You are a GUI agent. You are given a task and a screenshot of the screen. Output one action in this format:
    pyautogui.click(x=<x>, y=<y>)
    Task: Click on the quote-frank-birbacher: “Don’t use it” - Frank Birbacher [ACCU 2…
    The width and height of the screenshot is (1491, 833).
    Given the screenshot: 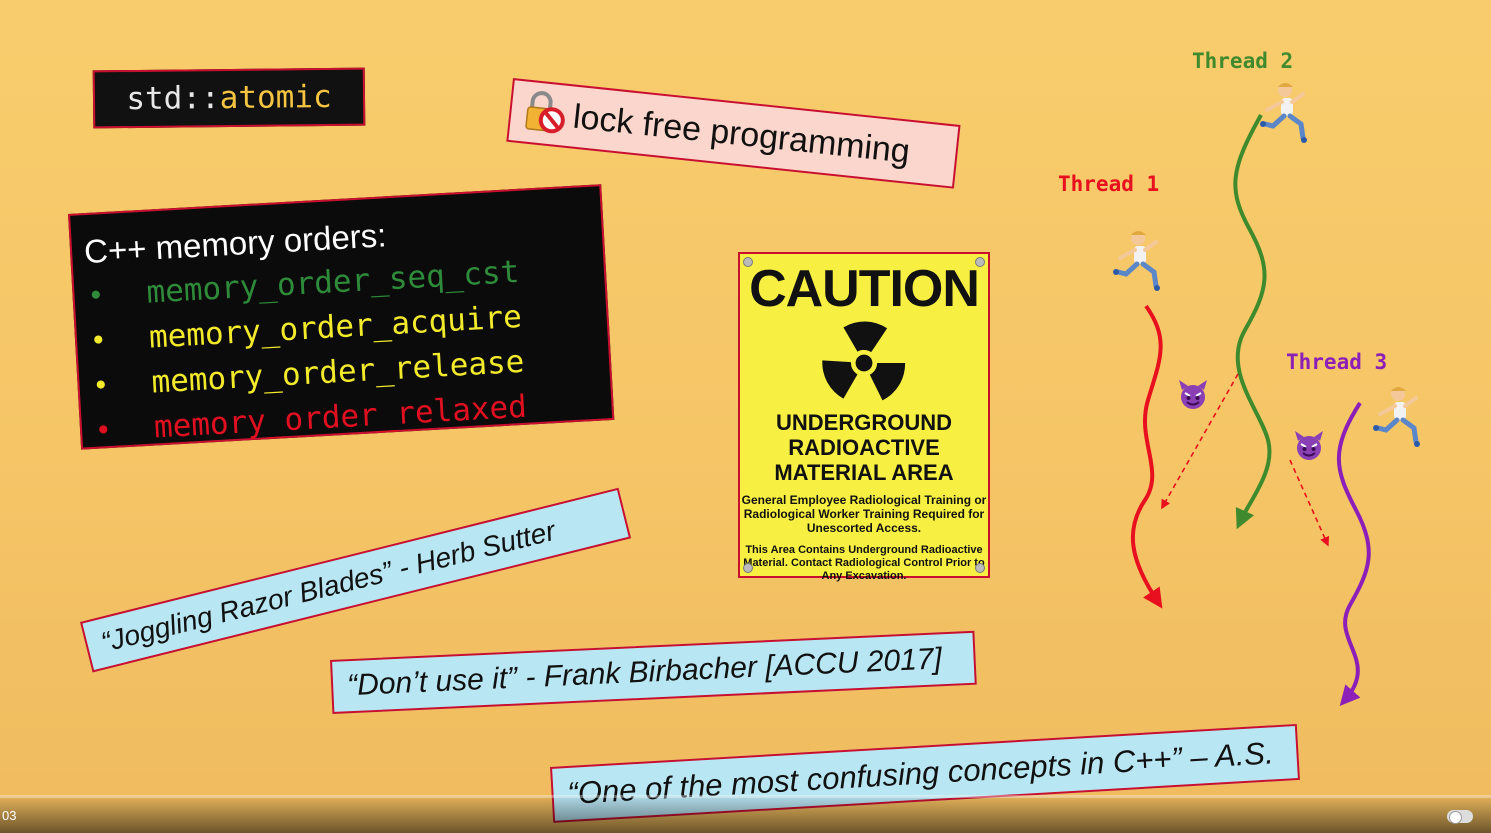 What is the action you would take?
    pyautogui.click(x=653, y=672)
    